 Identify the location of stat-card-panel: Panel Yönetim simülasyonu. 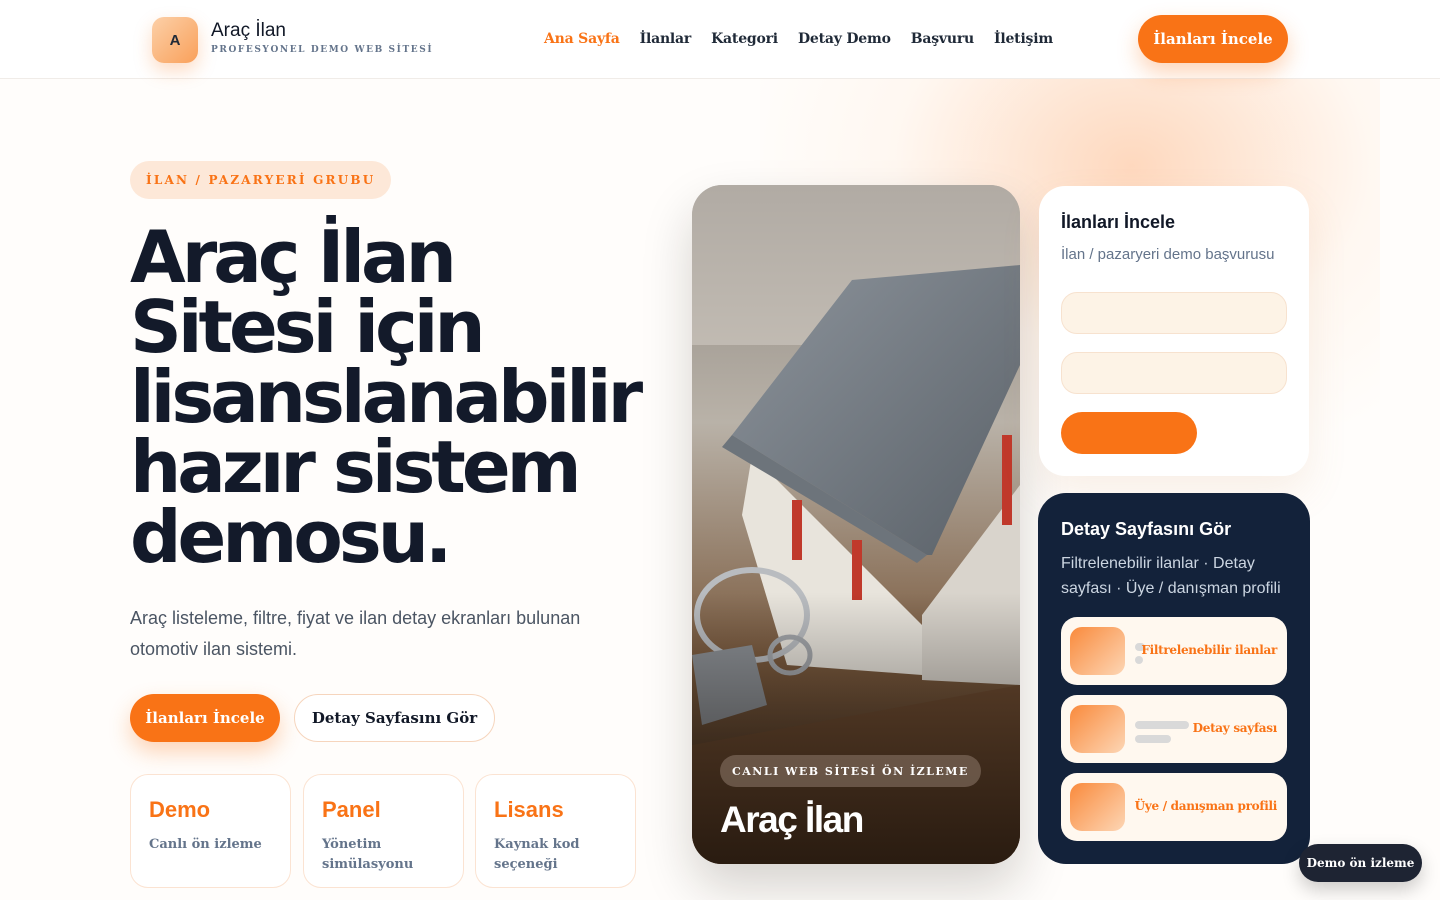
(383, 831).